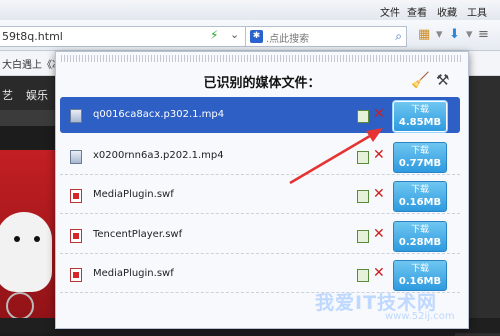 The width and height of the screenshot is (500, 336). What do you see at coordinates (420, 163) in the screenshot?
I see `file-size: 0.77MB` at bounding box center [420, 163].